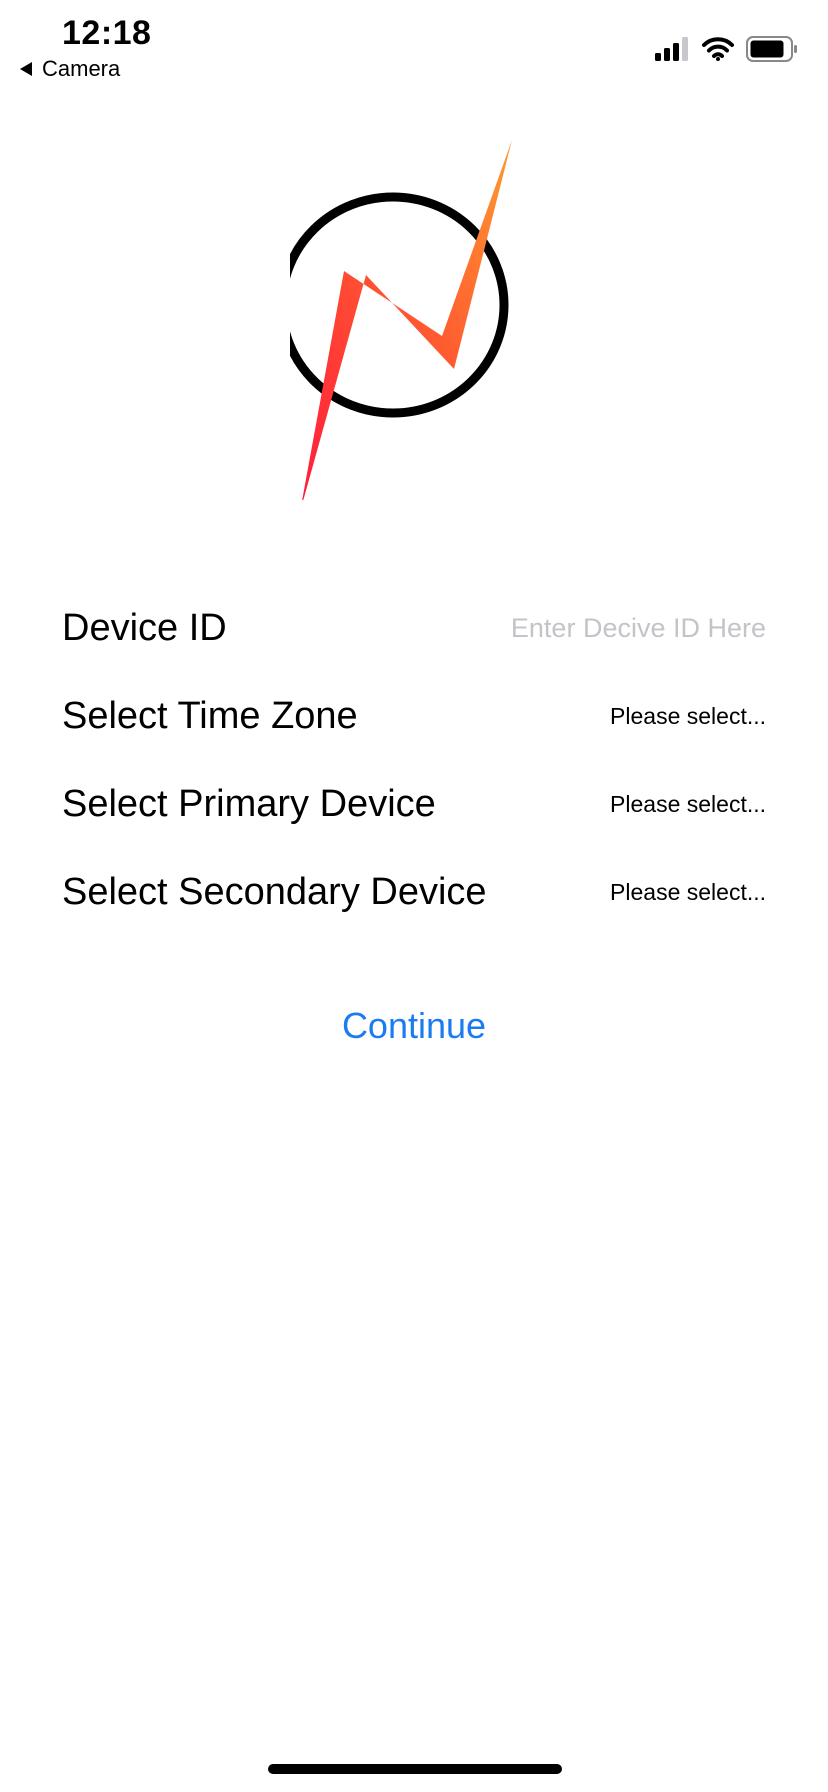 This screenshot has width=828, height=1792. I want to click on time-zone-label: Select Time Zone, so click(210, 715).